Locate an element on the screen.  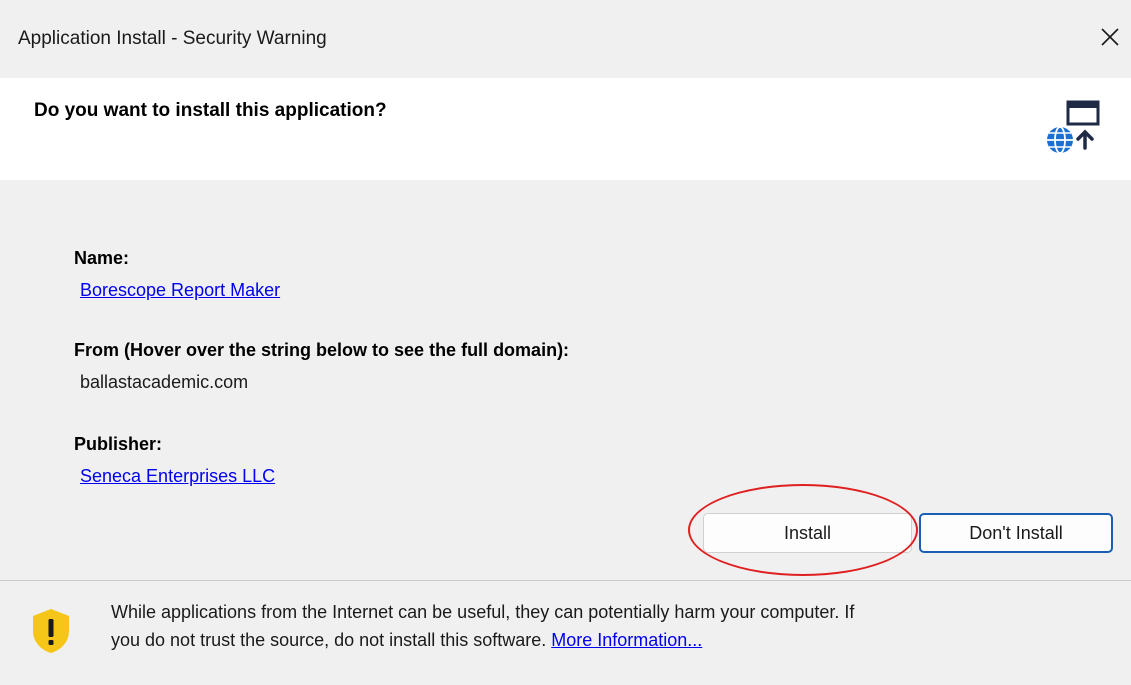
dialog-header: Do you want to install this application? is located at coordinates (565, 129).